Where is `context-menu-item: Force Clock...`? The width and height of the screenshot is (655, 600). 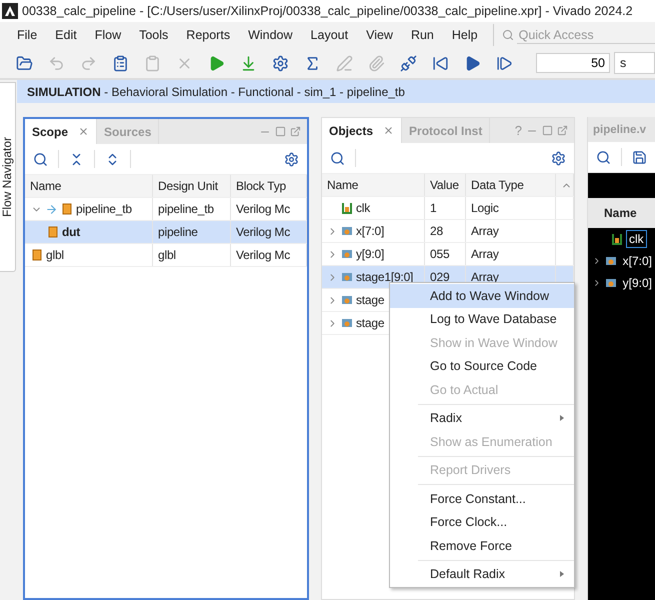
context-menu-item: Force Clock... is located at coordinates (482, 522).